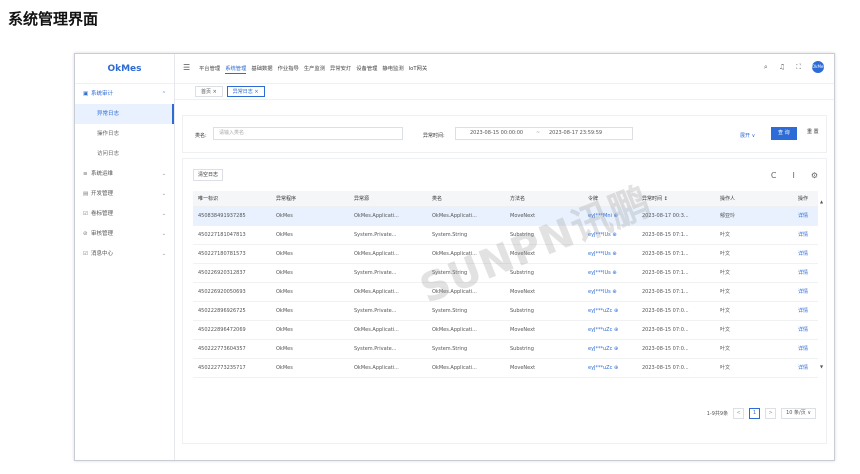 This screenshot has height=474, width=860. I want to click on sidebar-subitem-2: 访问日志, so click(124, 154).